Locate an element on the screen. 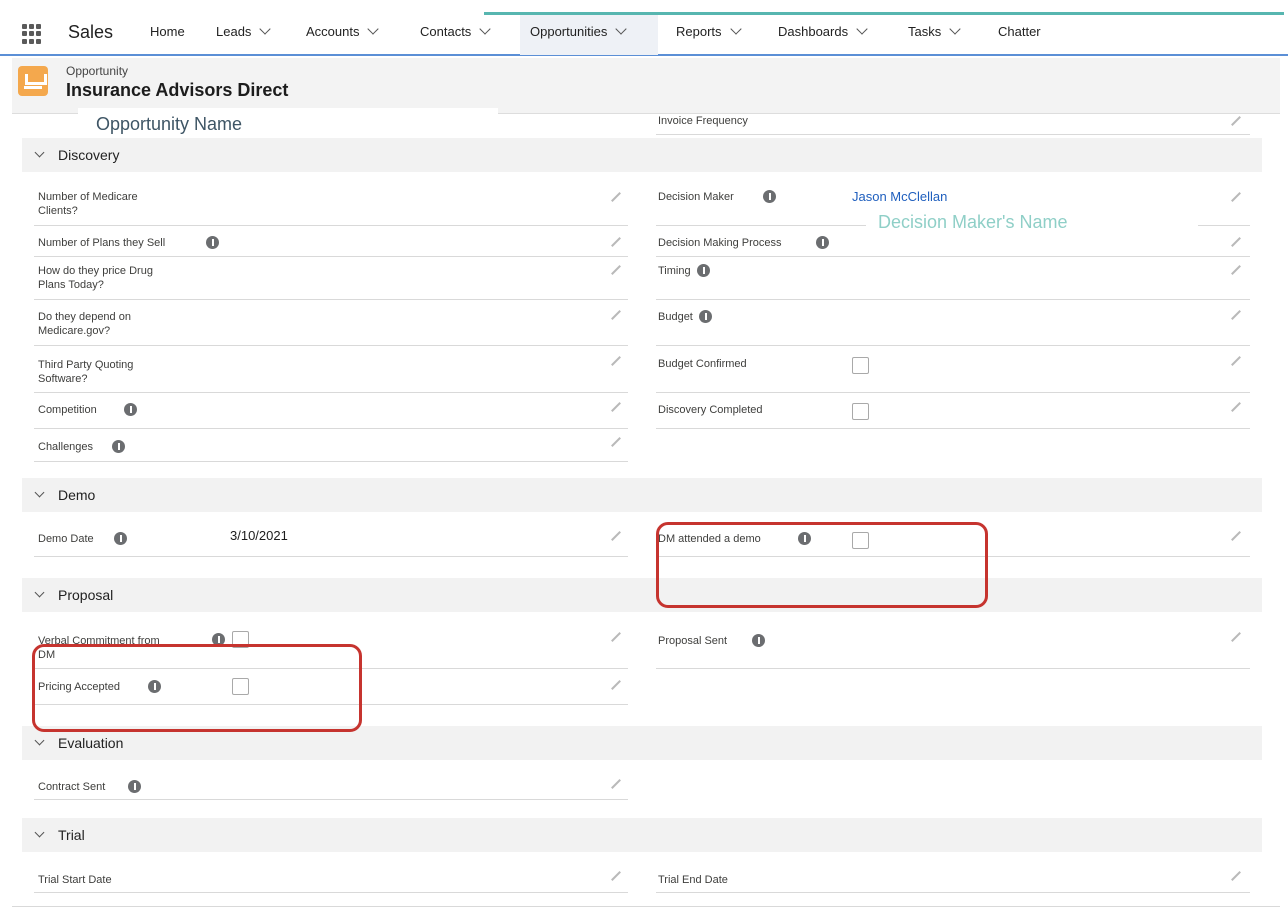 The image size is (1288, 924). challenges-label: Challenges is located at coordinates (66, 447).